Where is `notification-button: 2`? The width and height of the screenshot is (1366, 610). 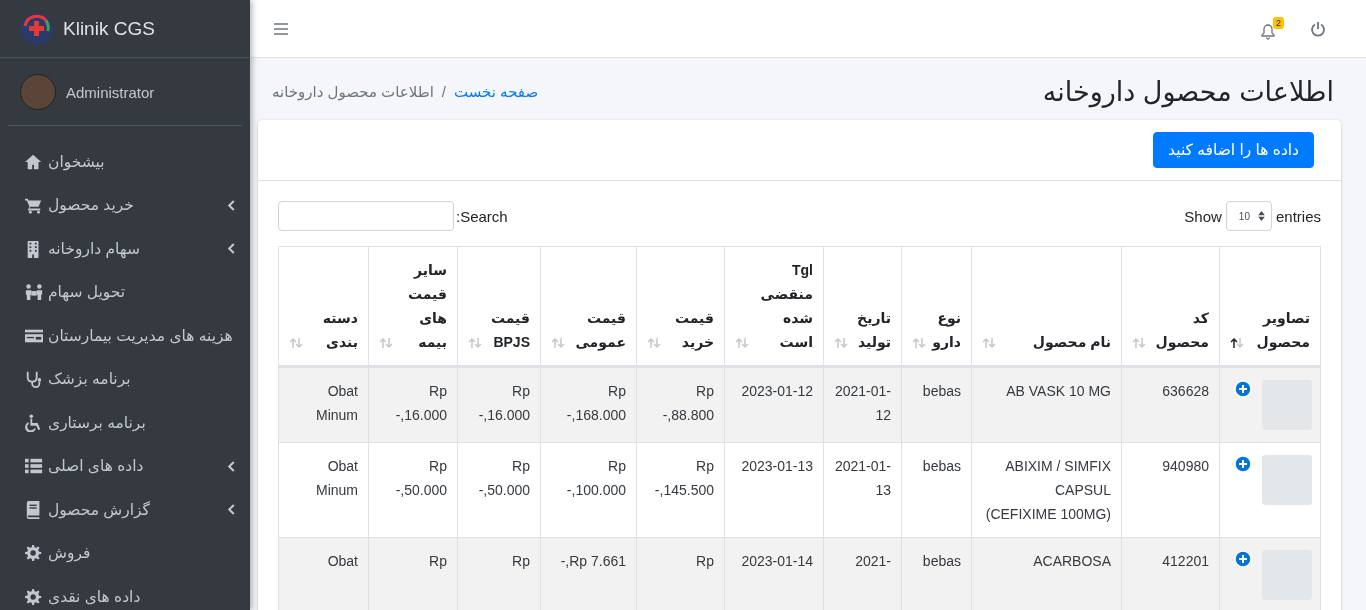
notification-button: 2 is located at coordinates (1271, 28).